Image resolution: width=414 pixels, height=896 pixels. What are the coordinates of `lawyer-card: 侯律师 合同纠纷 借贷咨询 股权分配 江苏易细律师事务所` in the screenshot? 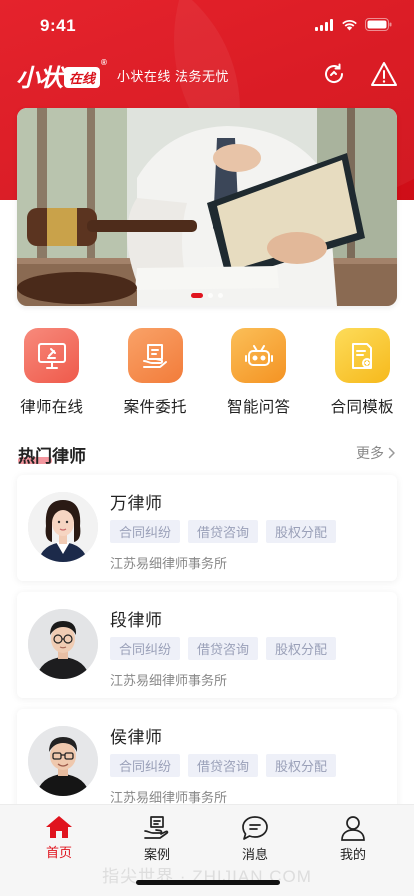 It's located at (207, 762).